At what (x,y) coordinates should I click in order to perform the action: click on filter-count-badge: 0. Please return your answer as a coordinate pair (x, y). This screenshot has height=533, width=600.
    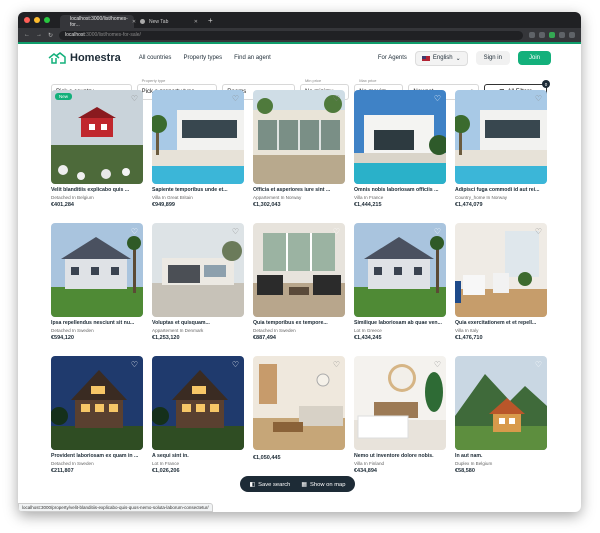
    Looking at the image, I should click on (546, 84).